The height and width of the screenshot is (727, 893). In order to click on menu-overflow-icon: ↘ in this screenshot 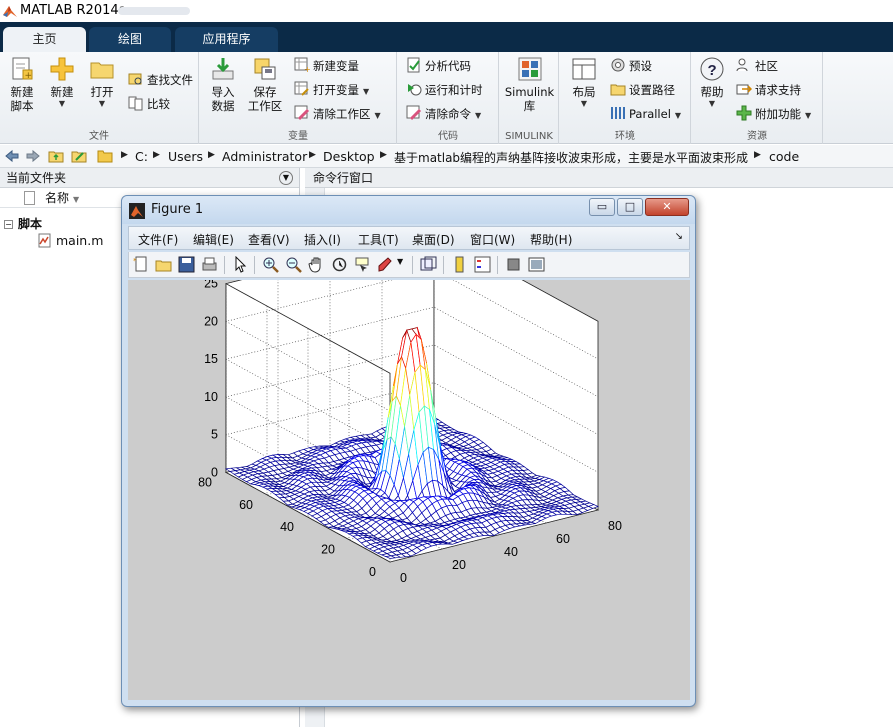, I will do `click(679, 236)`.